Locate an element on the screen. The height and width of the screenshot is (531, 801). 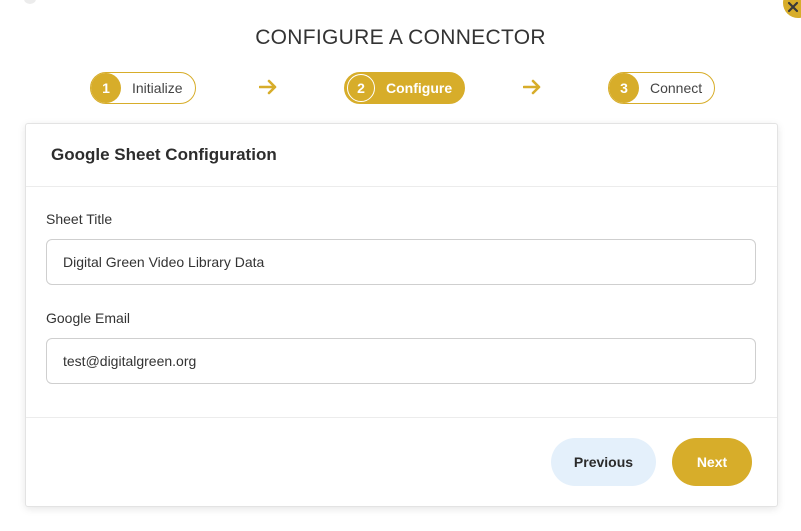
step-number: 2 is located at coordinates (361, 88).